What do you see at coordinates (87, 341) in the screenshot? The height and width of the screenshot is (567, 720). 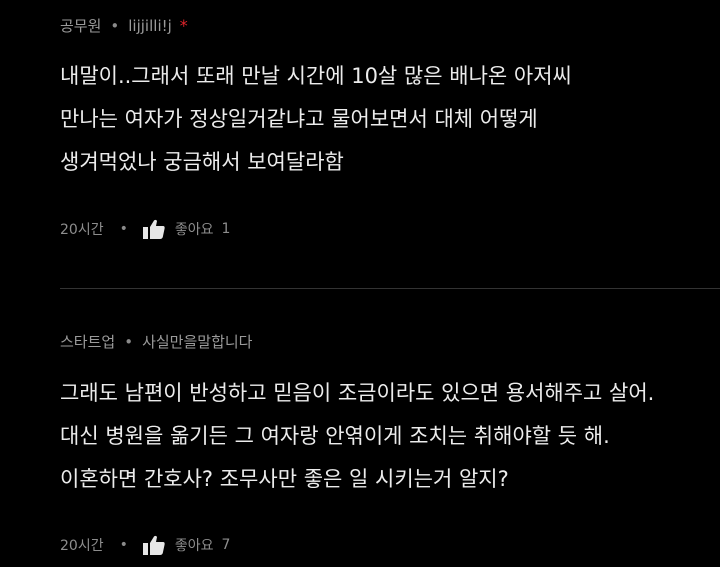 I see `author-name: 스타트업` at bounding box center [87, 341].